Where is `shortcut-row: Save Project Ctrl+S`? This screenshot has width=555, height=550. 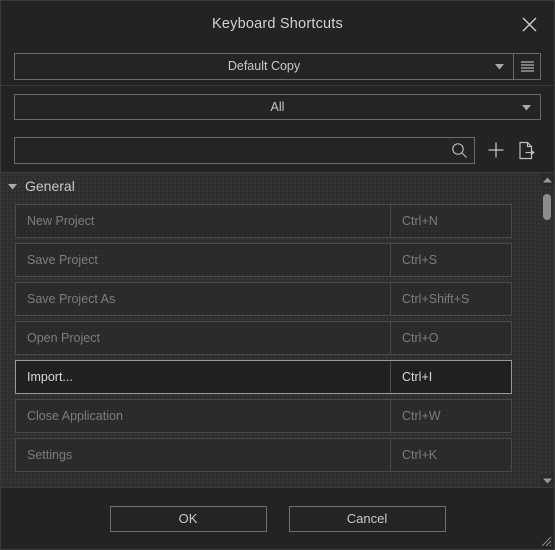
shortcut-row: Save Project Ctrl+S is located at coordinates (263, 260).